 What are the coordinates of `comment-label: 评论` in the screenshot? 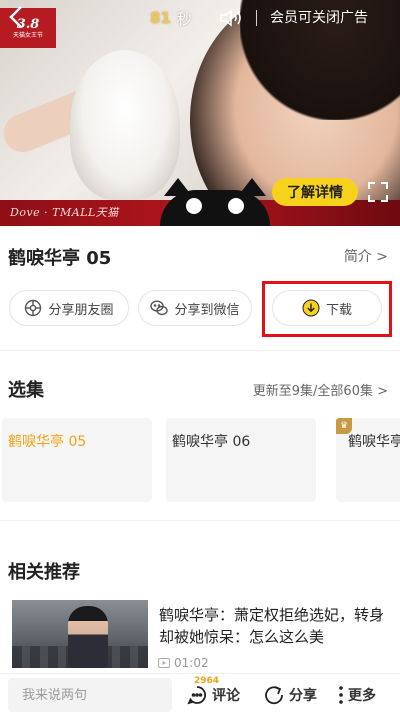 It's located at (226, 696).